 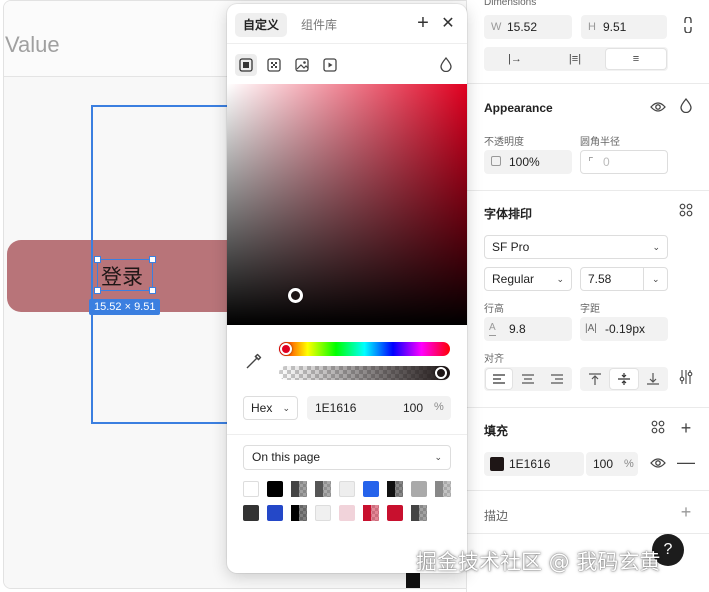 What do you see at coordinates (636, 59) in the screenshot?
I see `resize-fill-option: ≡` at bounding box center [636, 59].